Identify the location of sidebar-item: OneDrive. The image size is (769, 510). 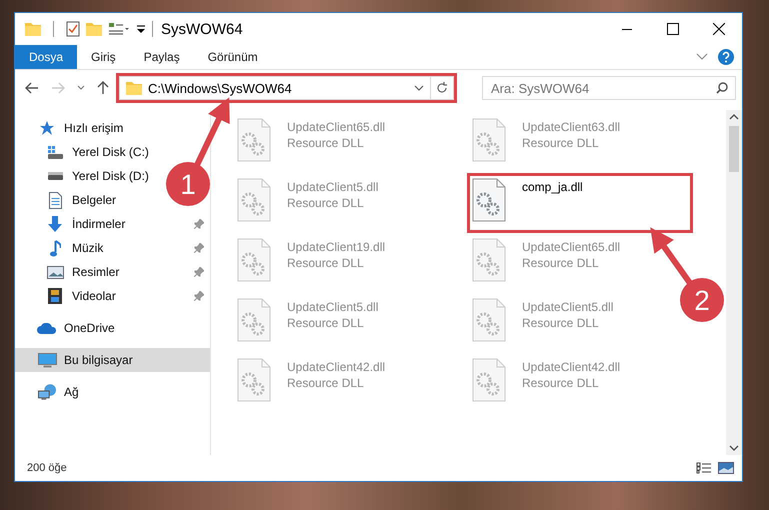
(68, 328).